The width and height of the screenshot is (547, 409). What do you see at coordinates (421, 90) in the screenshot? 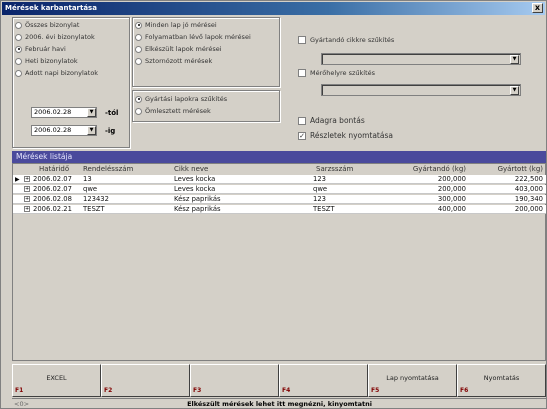
I see `device-combo: ▼` at bounding box center [421, 90].